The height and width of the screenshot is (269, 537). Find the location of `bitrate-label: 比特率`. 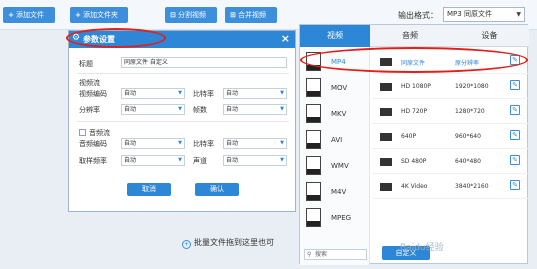

bitrate-label: 比特率 is located at coordinates (203, 94).